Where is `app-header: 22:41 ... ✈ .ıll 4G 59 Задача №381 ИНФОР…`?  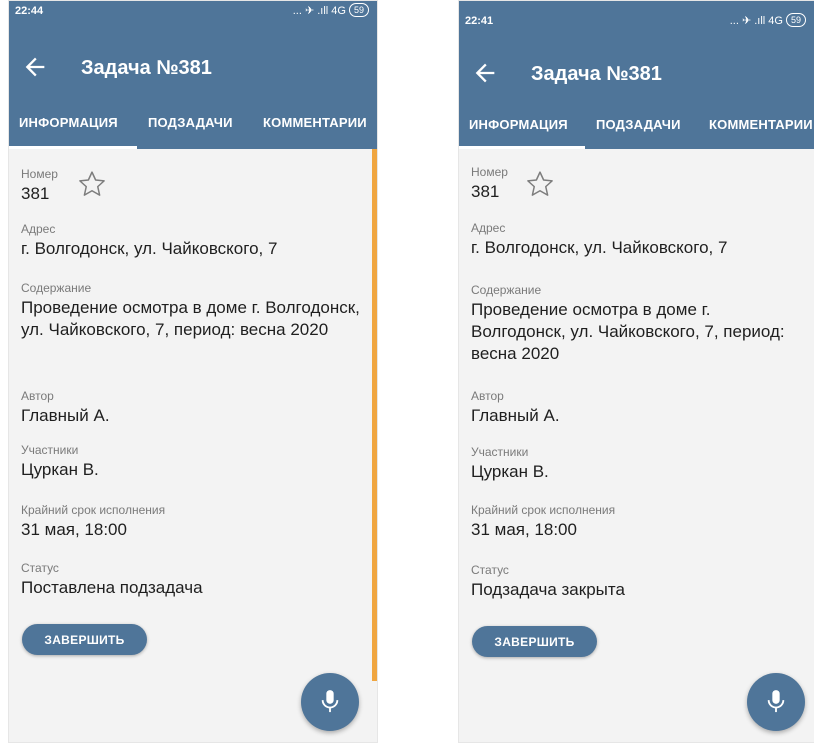
app-header: 22:41 ... ✈ .ıll 4G 59 Задача №381 ИНФОР… is located at coordinates (636, 75).